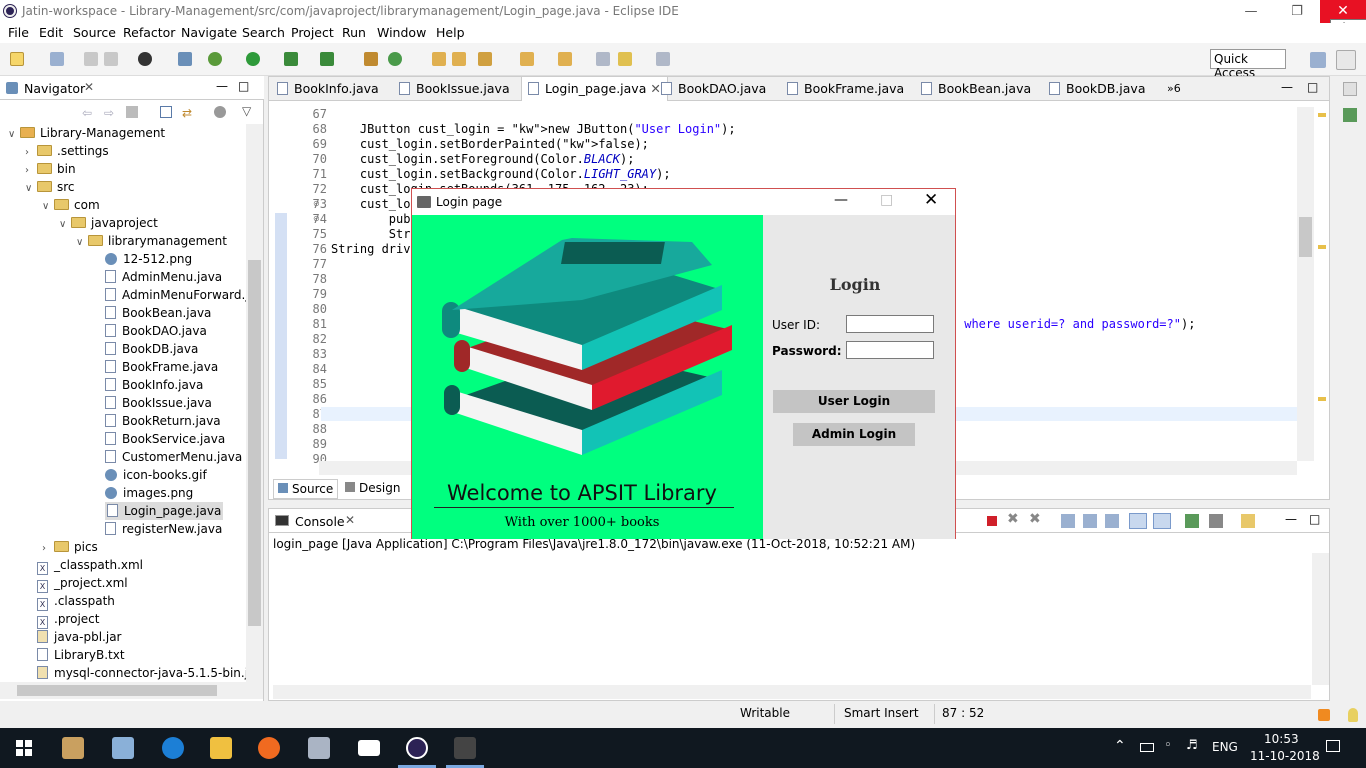 The width and height of the screenshot is (1366, 768). I want to click on tree-item: icon-books.gif, so click(156, 475).